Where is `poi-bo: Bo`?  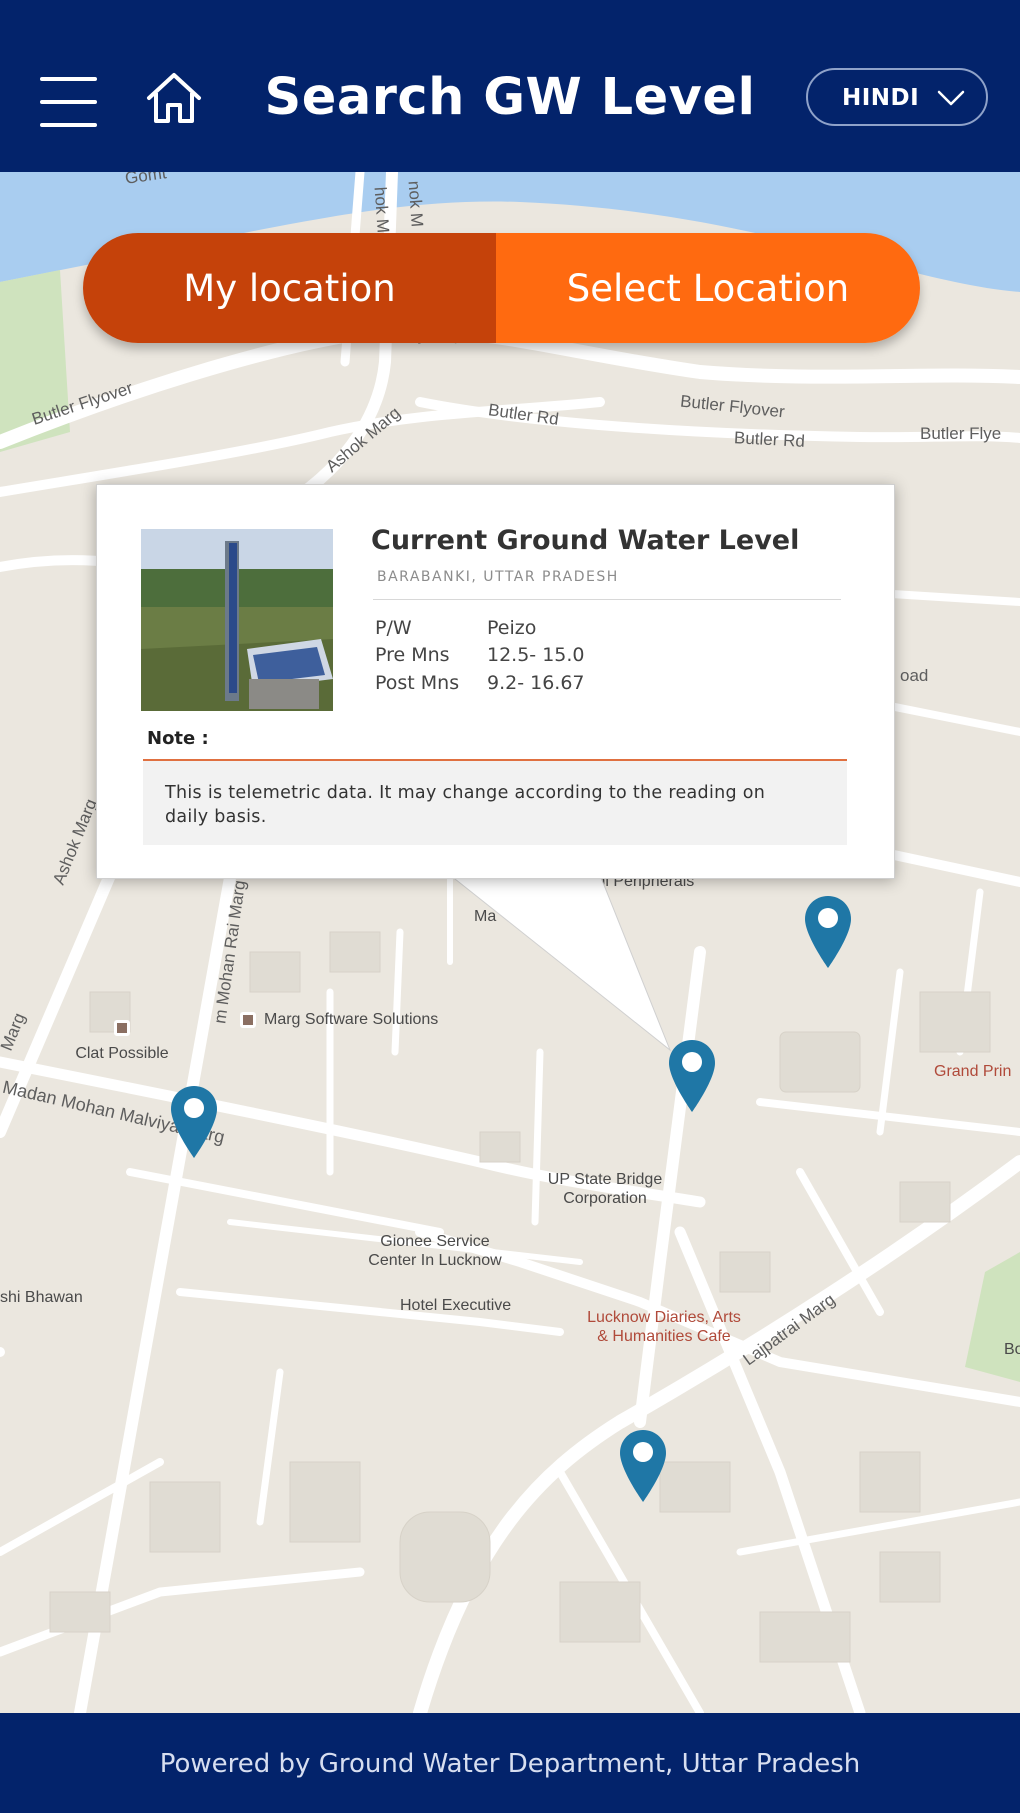
poi-bo: Bo is located at coordinates (1012, 1349).